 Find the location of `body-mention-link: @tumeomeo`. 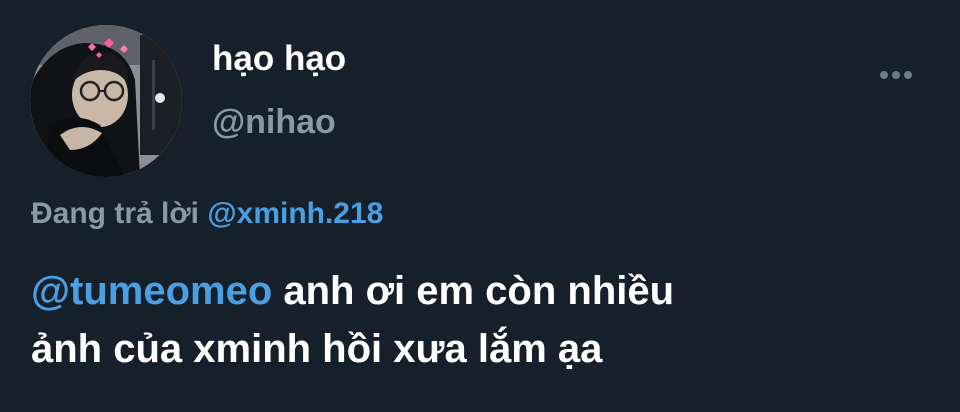

body-mention-link: @tumeomeo is located at coordinates (151, 291).